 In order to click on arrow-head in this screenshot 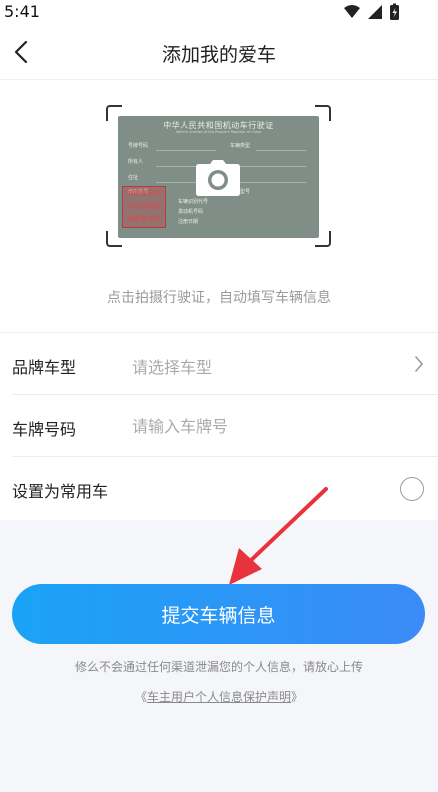, I will do `click(245, 566)`.